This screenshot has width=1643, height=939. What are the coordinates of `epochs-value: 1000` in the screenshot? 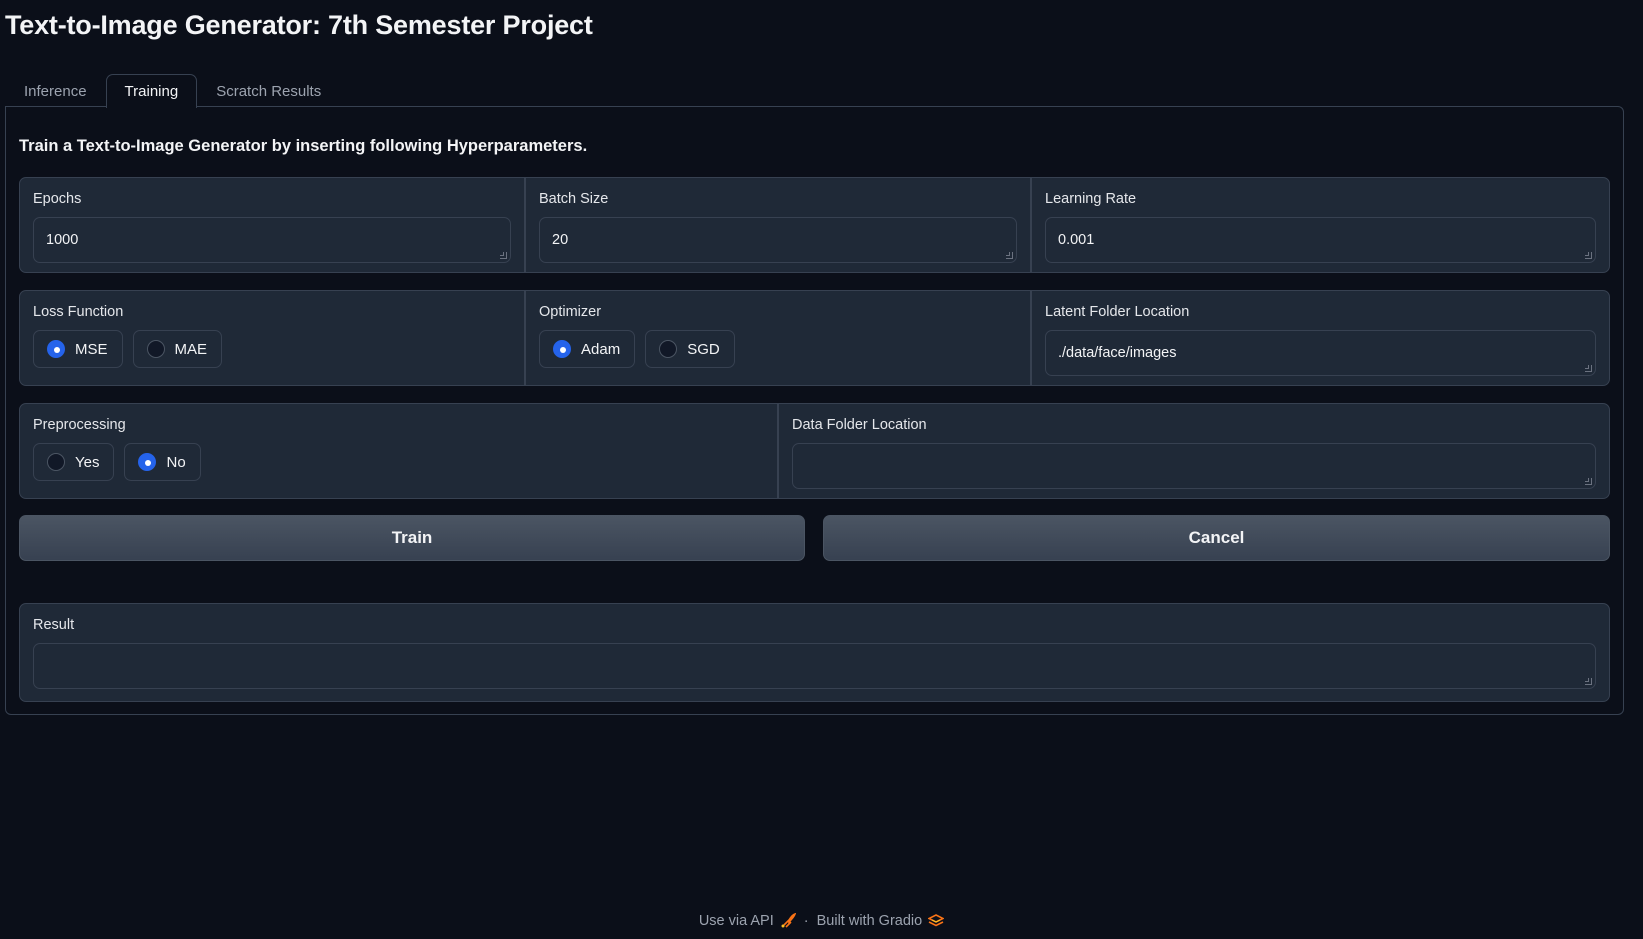 It's located at (62, 240).